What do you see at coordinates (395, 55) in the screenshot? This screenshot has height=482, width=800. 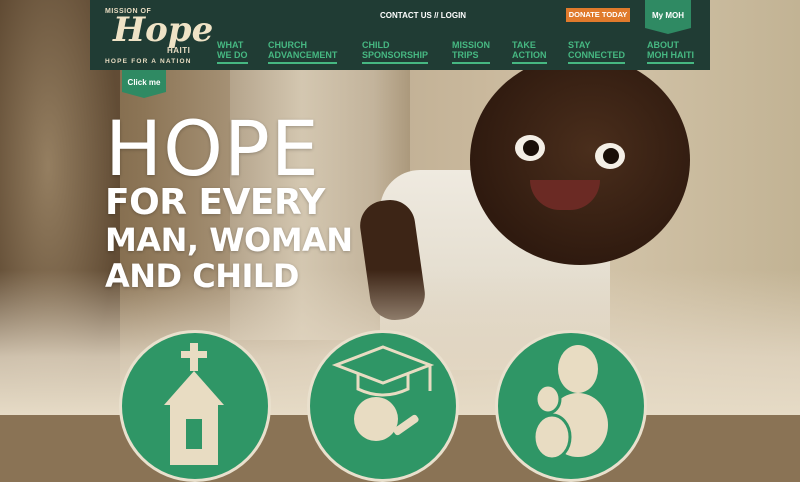 I see `menu-item-label: SPONSORSHIP` at bounding box center [395, 55].